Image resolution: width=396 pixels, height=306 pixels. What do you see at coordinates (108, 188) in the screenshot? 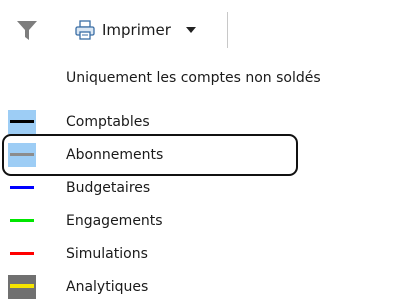
I see `menu-item-label: Budgetaires` at bounding box center [108, 188].